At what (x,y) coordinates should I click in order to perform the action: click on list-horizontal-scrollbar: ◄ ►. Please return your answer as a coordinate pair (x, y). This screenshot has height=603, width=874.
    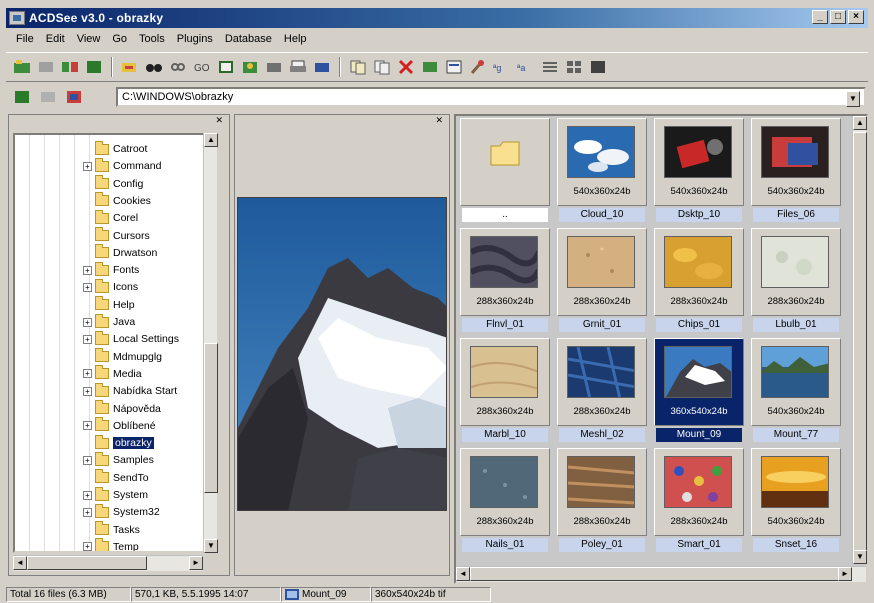
    Looking at the image, I should click on (661, 574).